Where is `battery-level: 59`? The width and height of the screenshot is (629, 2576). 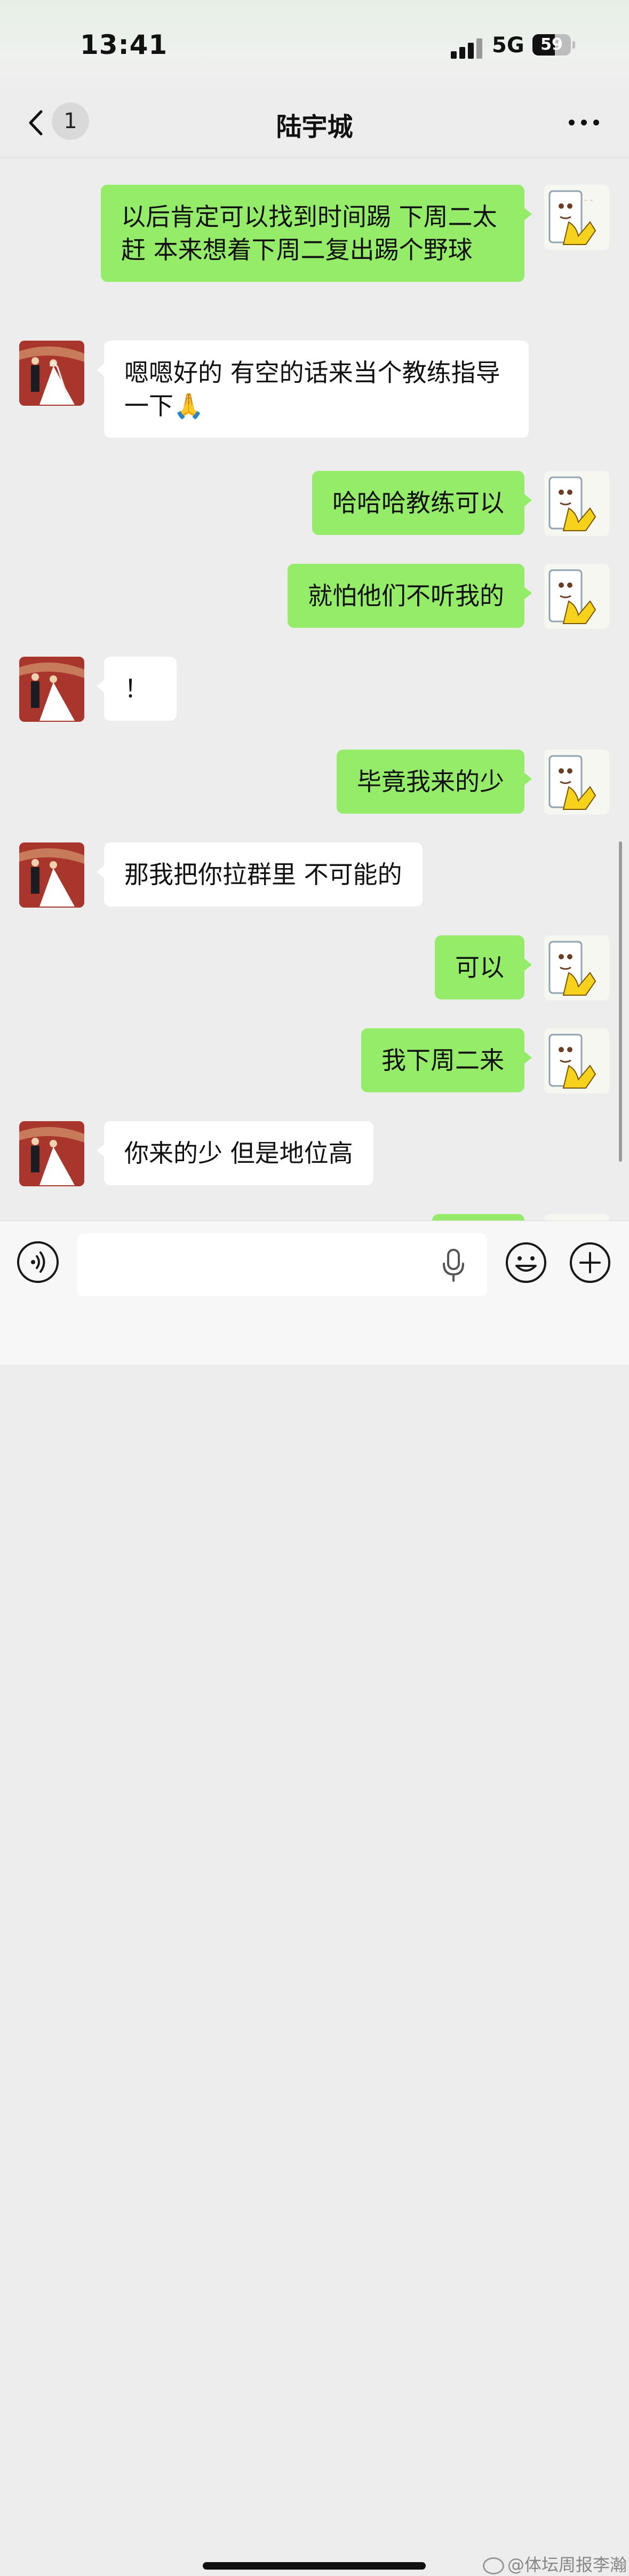
battery-level: 59 is located at coordinates (551, 44).